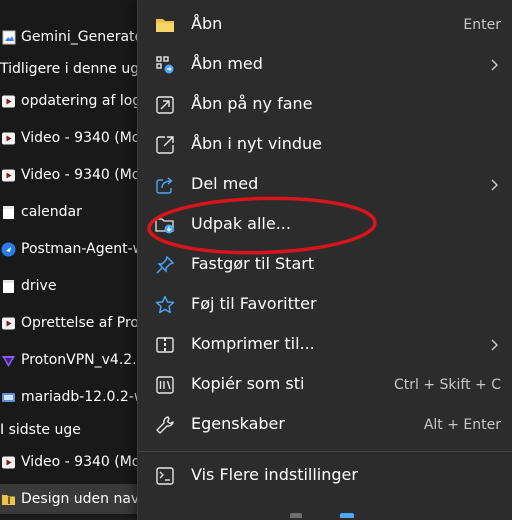 The height and width of the screenshot is (520, 512). I want to click on wrench-icon, so click(165, 425).